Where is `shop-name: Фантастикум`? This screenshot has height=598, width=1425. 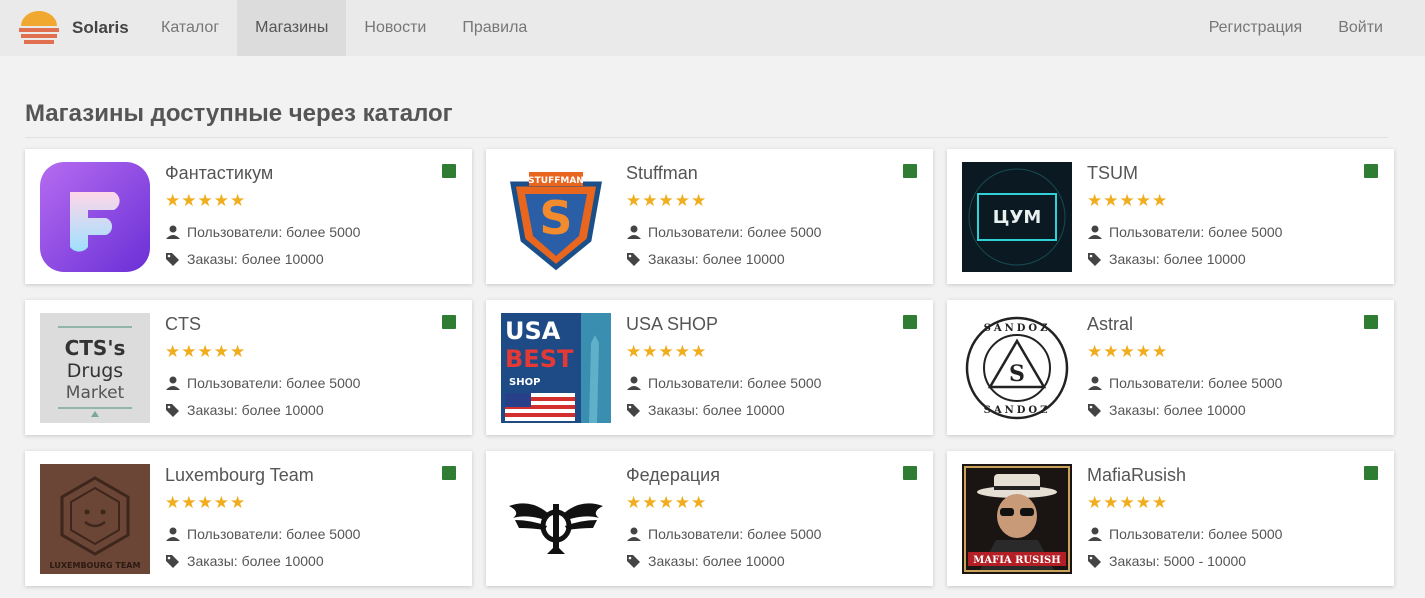 shop-name: Фантастикум is located at coordinates (219, 173).